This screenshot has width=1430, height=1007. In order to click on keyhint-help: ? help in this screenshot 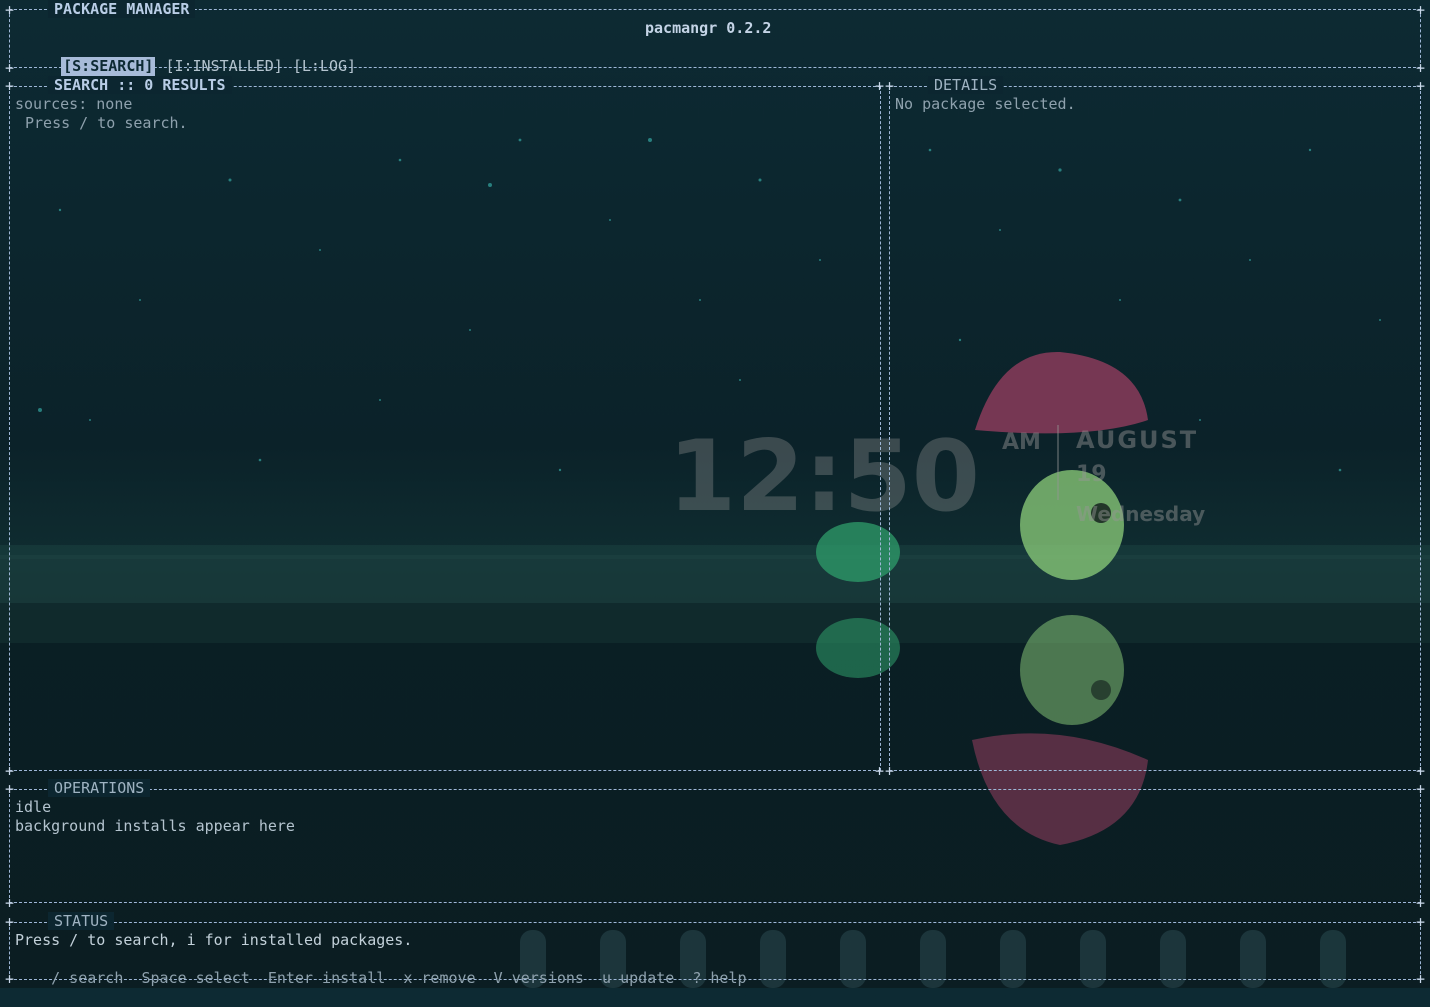, I will do `click(719, 978)`.